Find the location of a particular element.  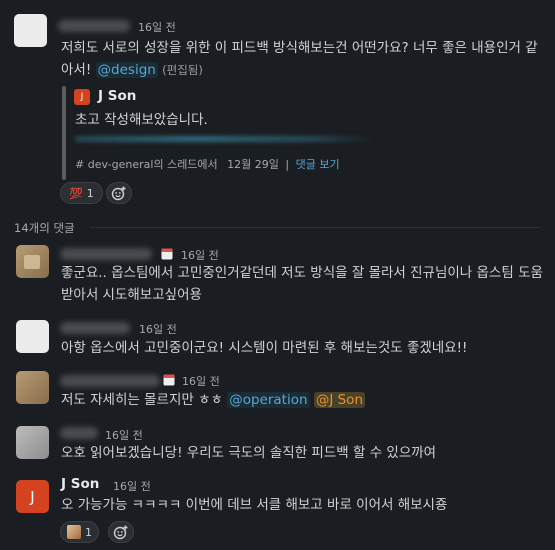

quote-date: 12월 29일 is located at coordinates (253, 164).